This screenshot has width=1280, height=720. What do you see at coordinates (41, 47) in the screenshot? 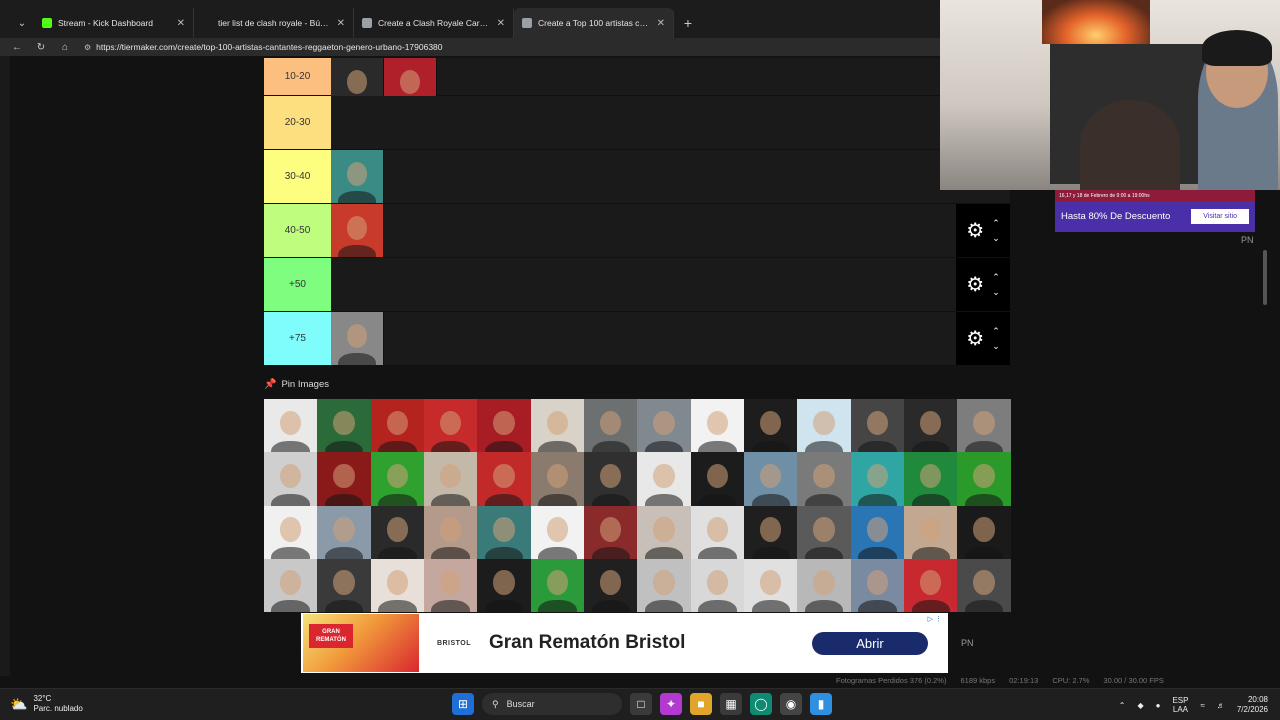
I see `reload-icon: ↻` at bounding box center [41, 47].